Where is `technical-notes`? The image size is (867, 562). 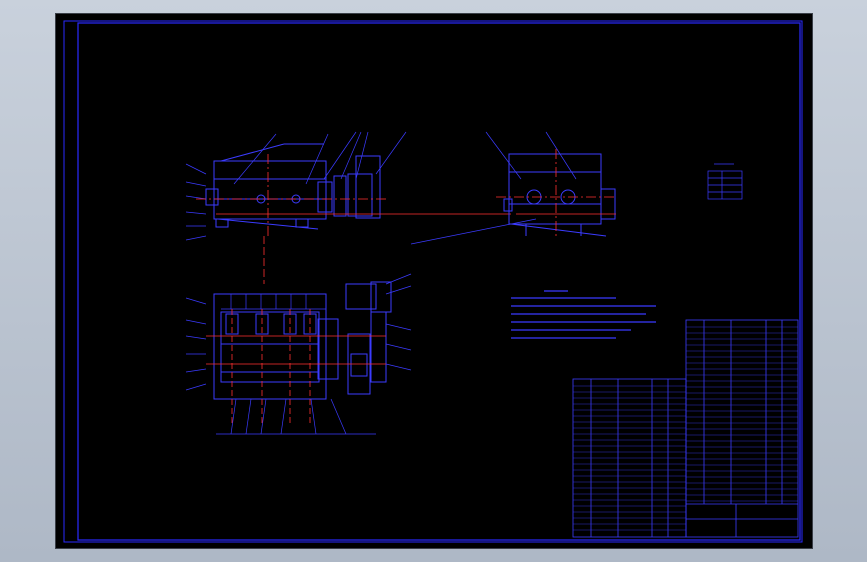
technical-notes is located at coordinates (583, 314).